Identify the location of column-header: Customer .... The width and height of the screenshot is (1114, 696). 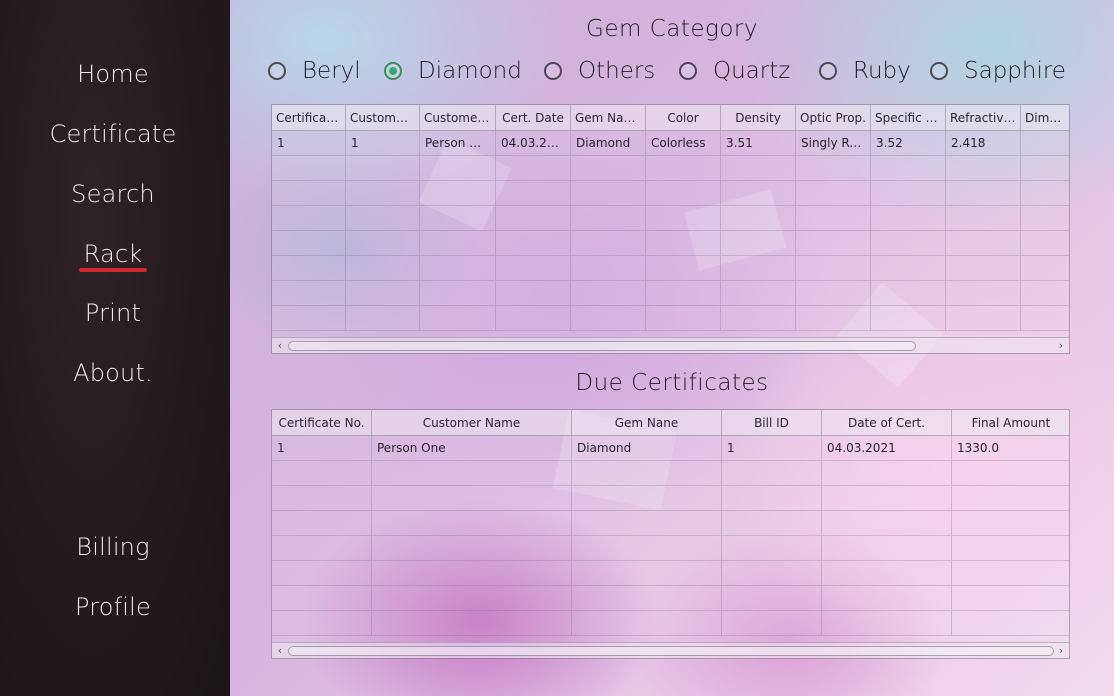
(458, 117).